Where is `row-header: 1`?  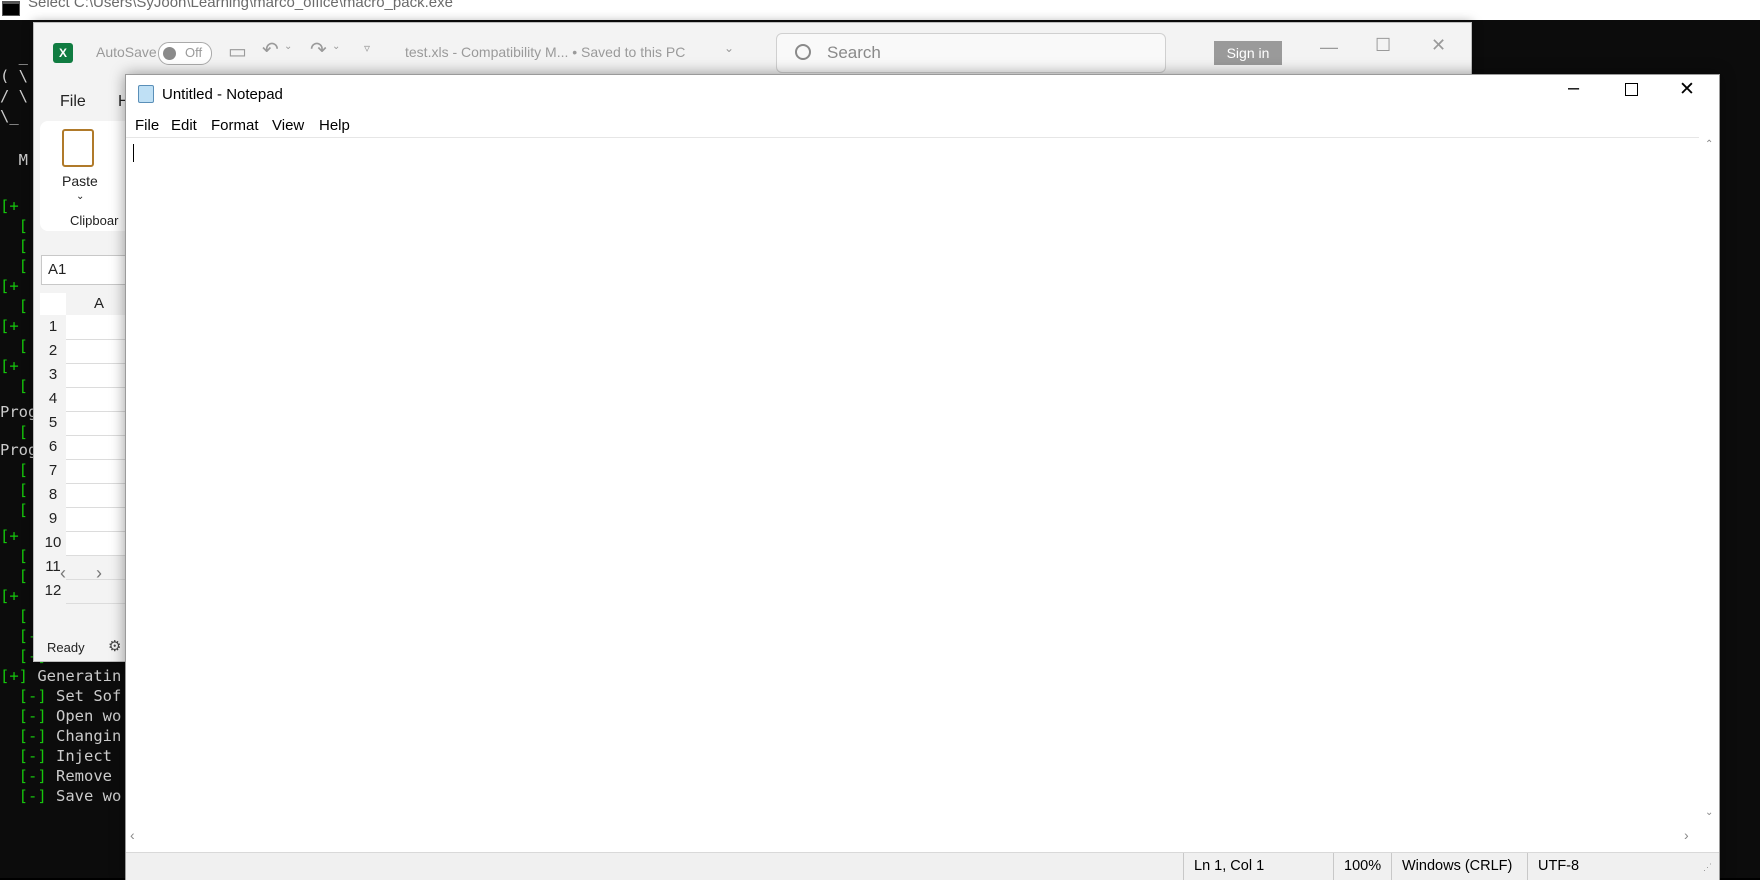
row-header: 1 is located at coordinates (53, 327).